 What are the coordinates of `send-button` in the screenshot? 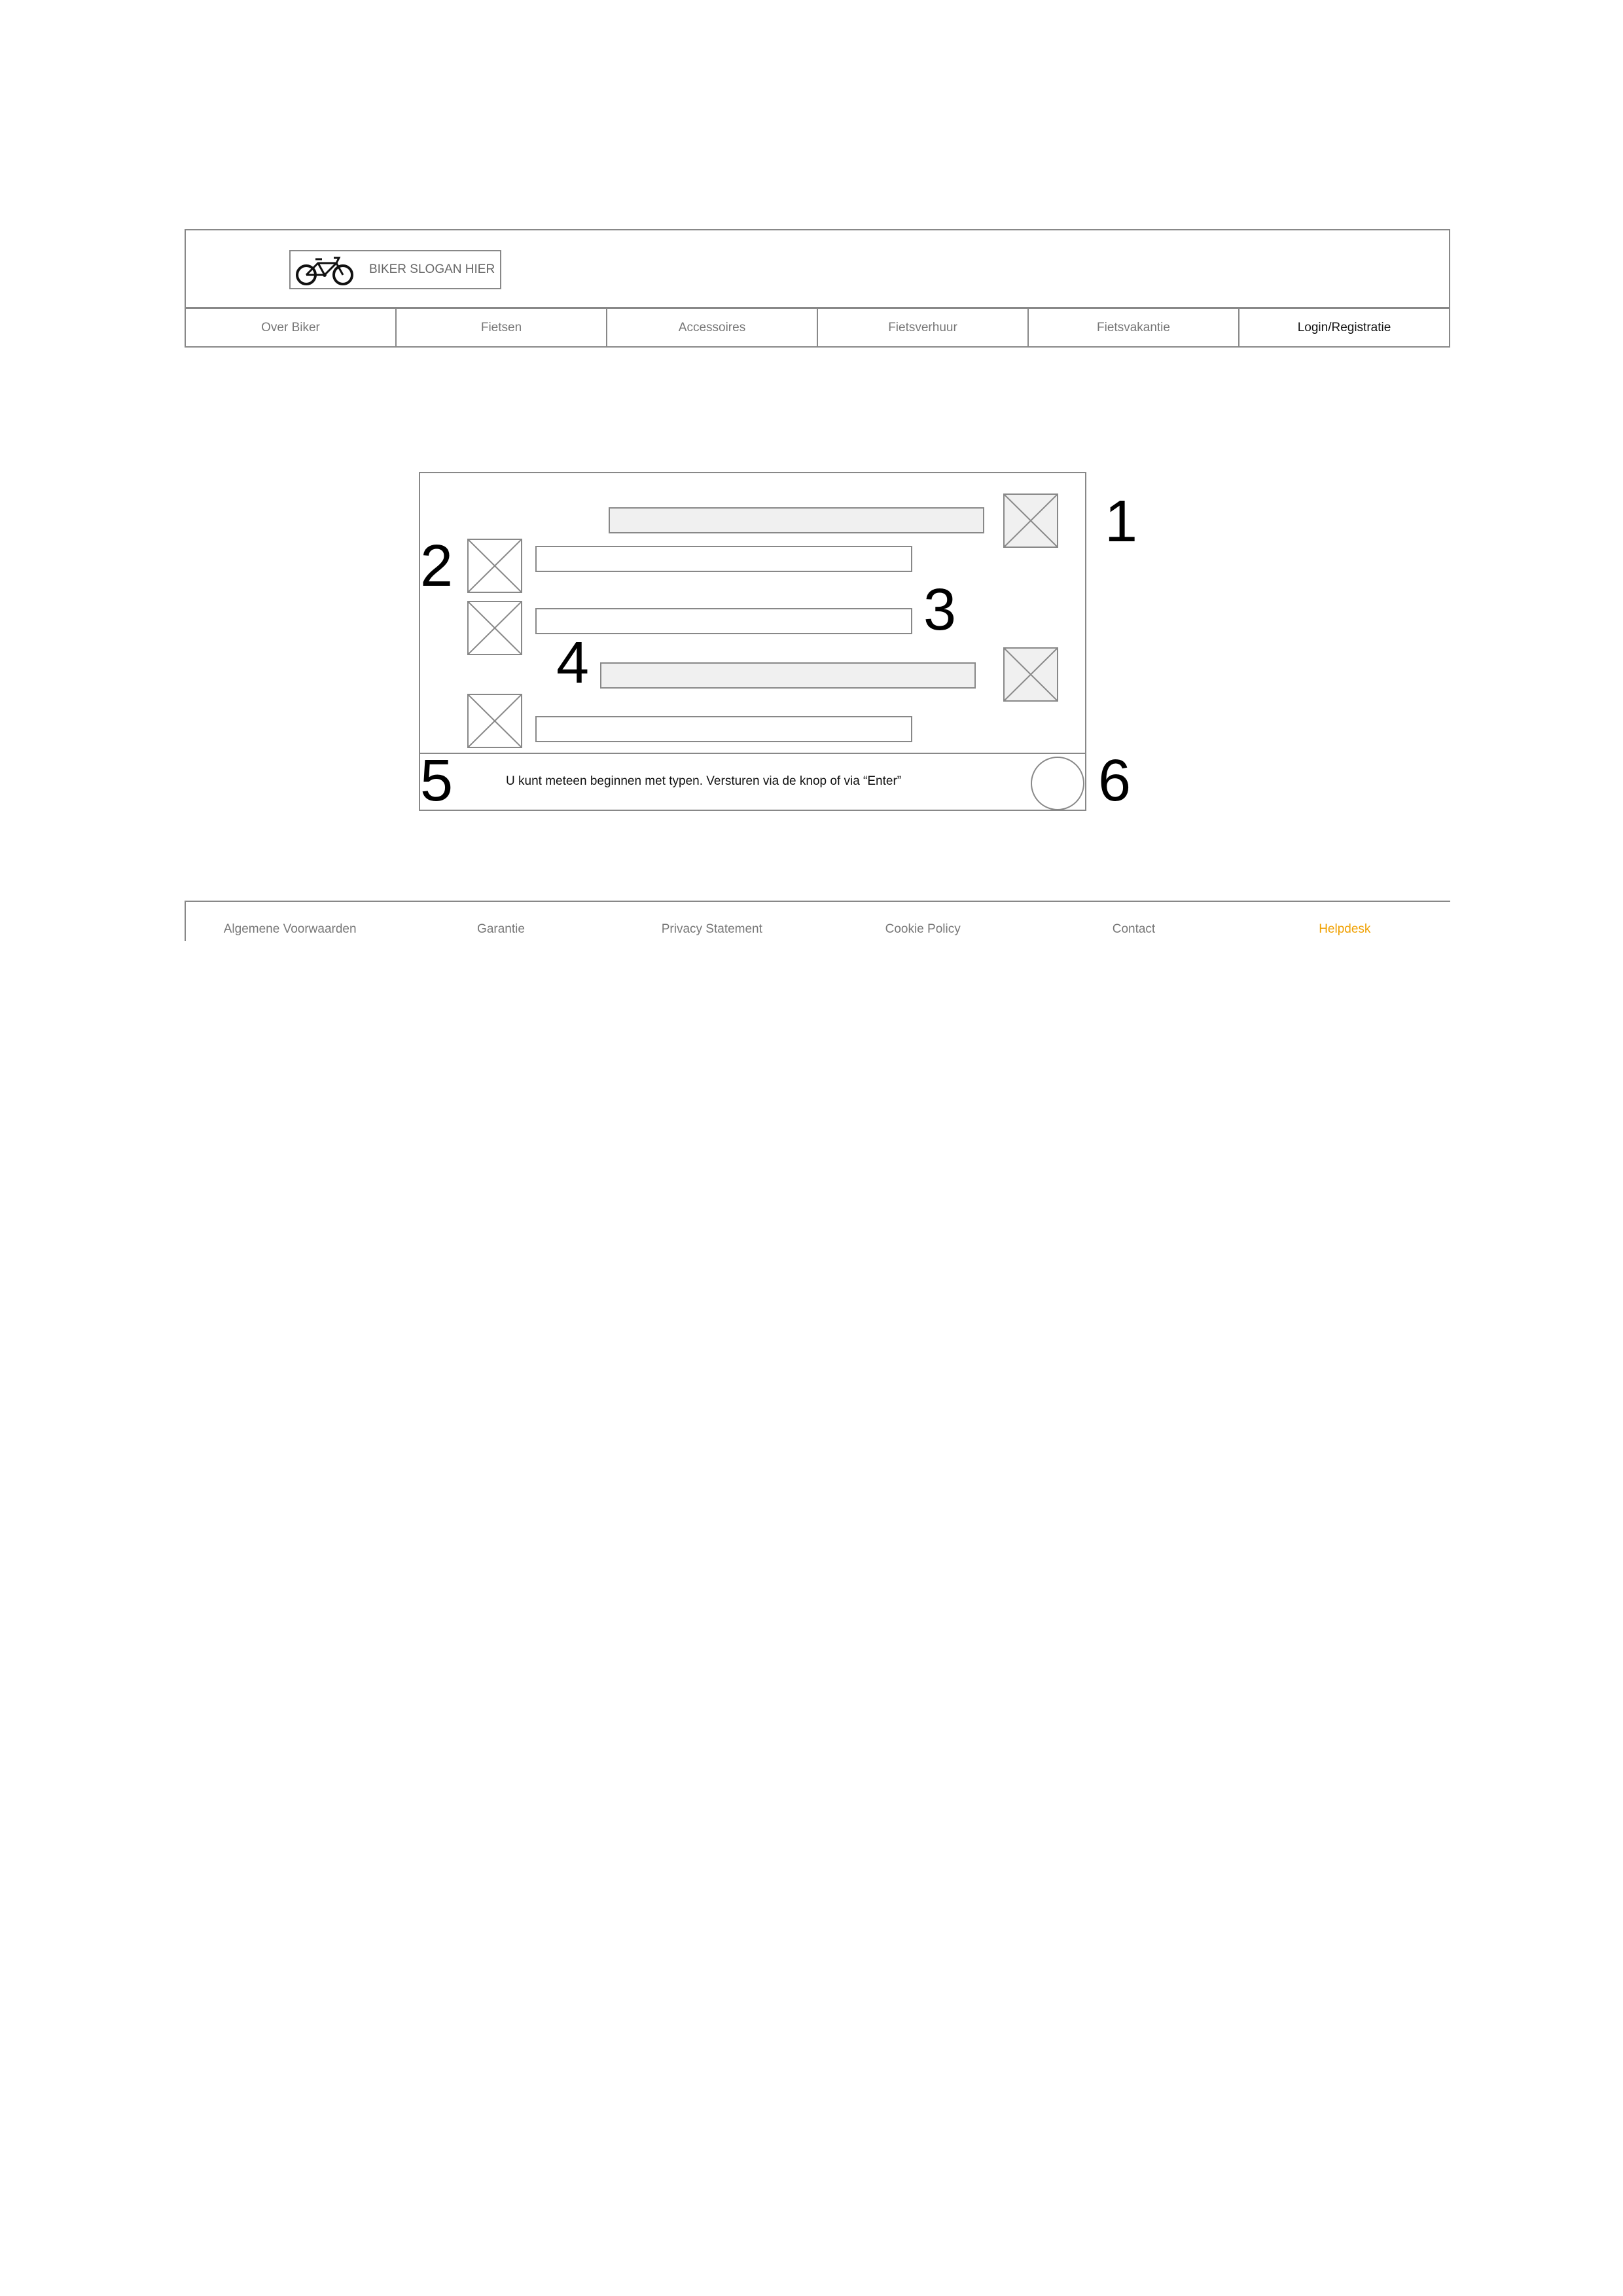 It's located at (1057, 783).